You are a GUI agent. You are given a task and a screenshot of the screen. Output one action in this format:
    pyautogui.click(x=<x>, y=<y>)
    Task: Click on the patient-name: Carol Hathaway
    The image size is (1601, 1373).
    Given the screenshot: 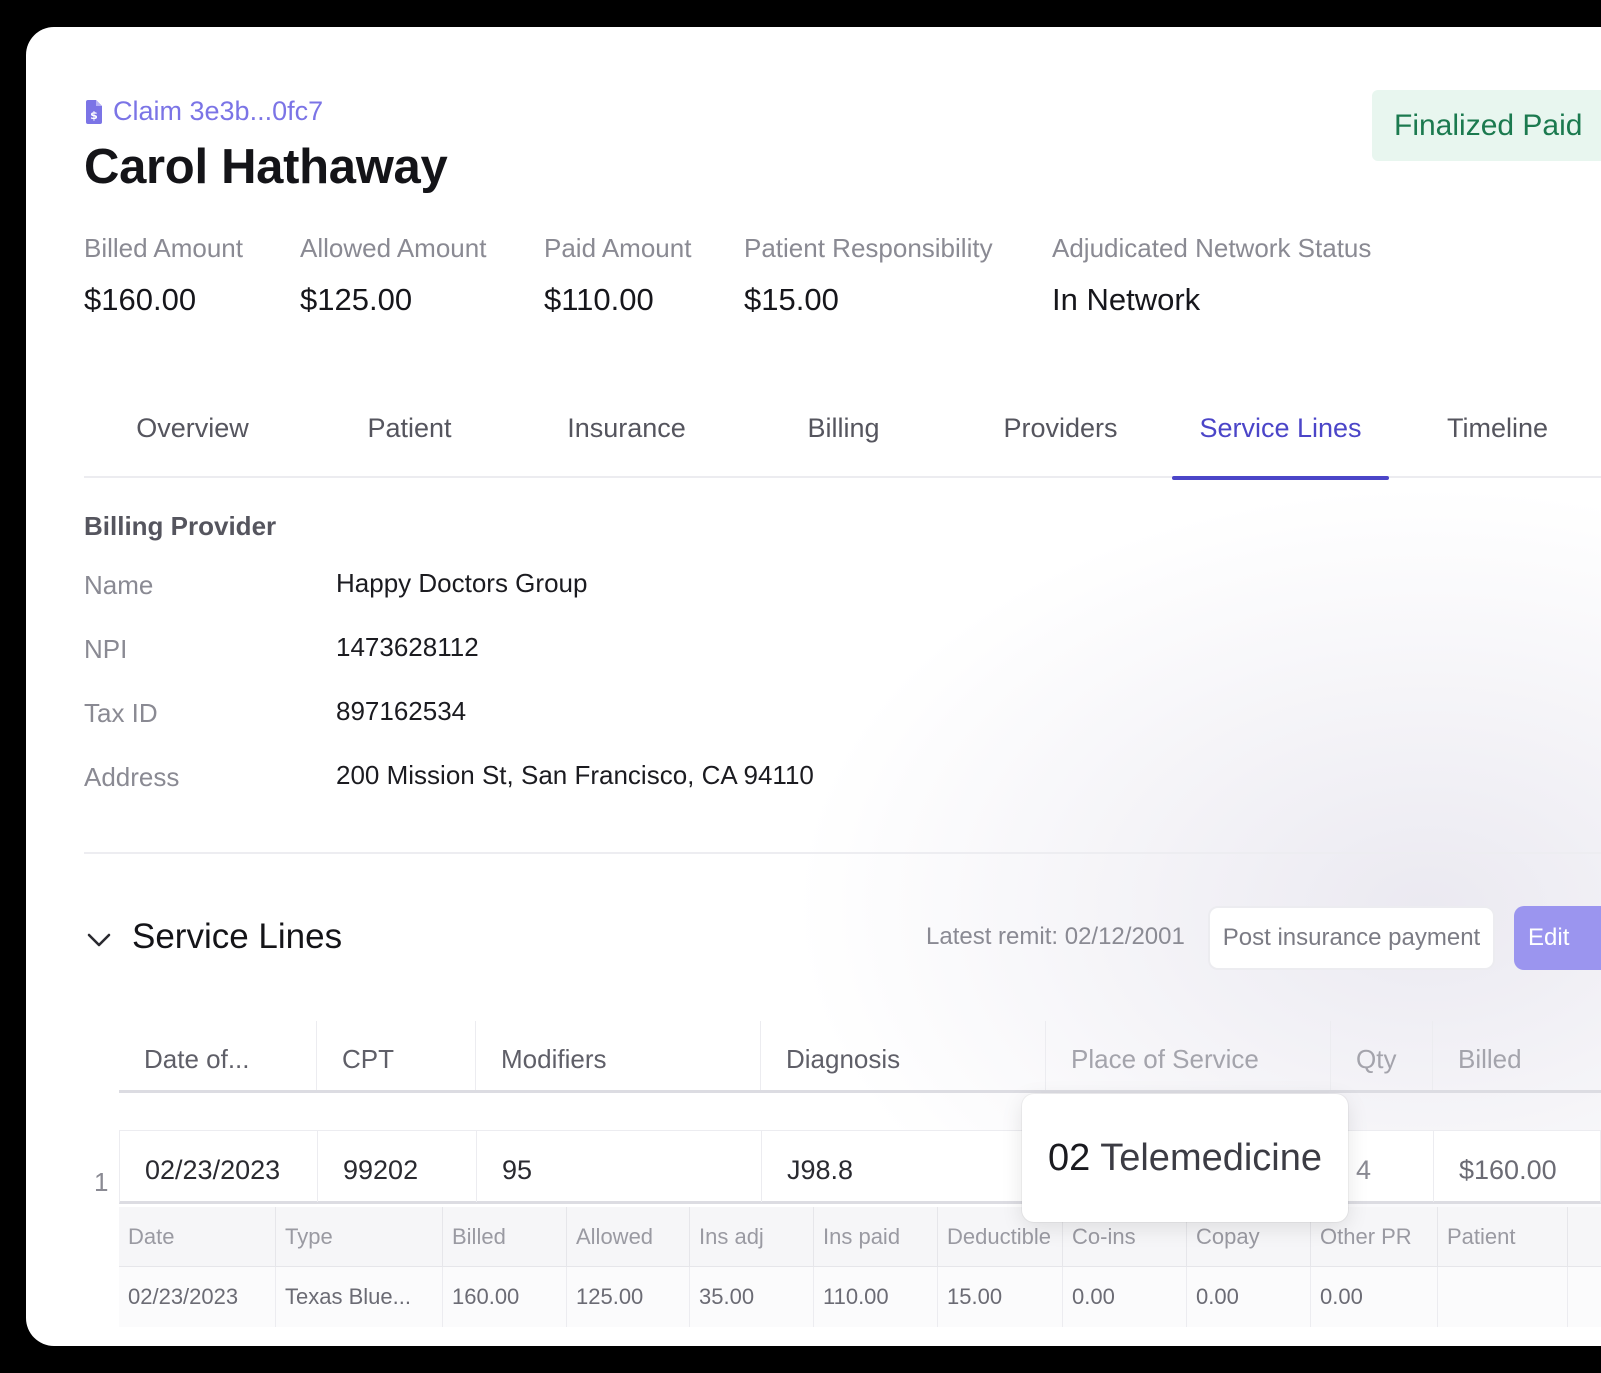 What is the action you would take?
    pyautogui.click(x=266, y=167)
    